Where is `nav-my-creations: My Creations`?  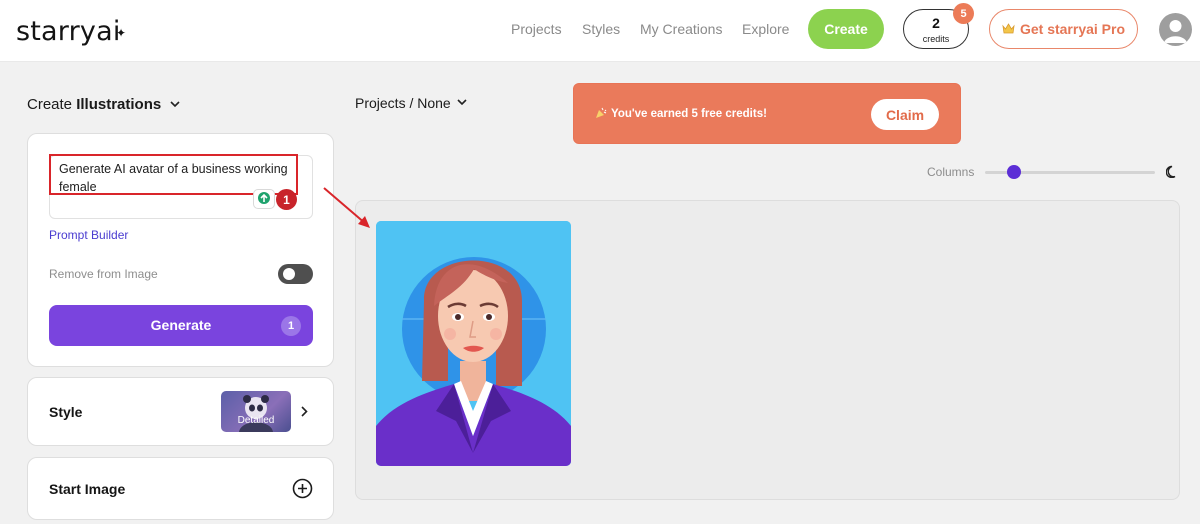
nav-my-creations: My Creations is located at coordinates (681, 29).